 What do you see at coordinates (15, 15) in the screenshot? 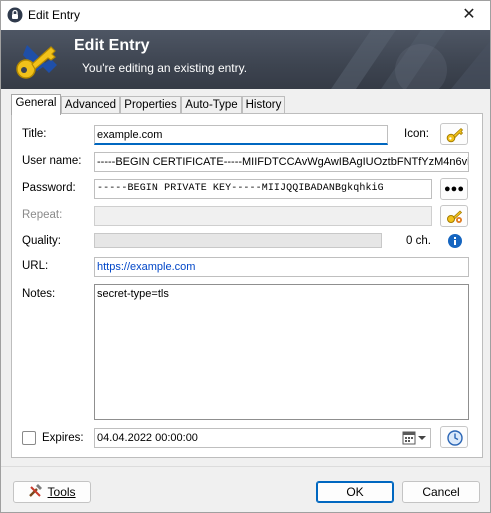
I see `keepass-lock-icon` at bounding box center [15, 15].